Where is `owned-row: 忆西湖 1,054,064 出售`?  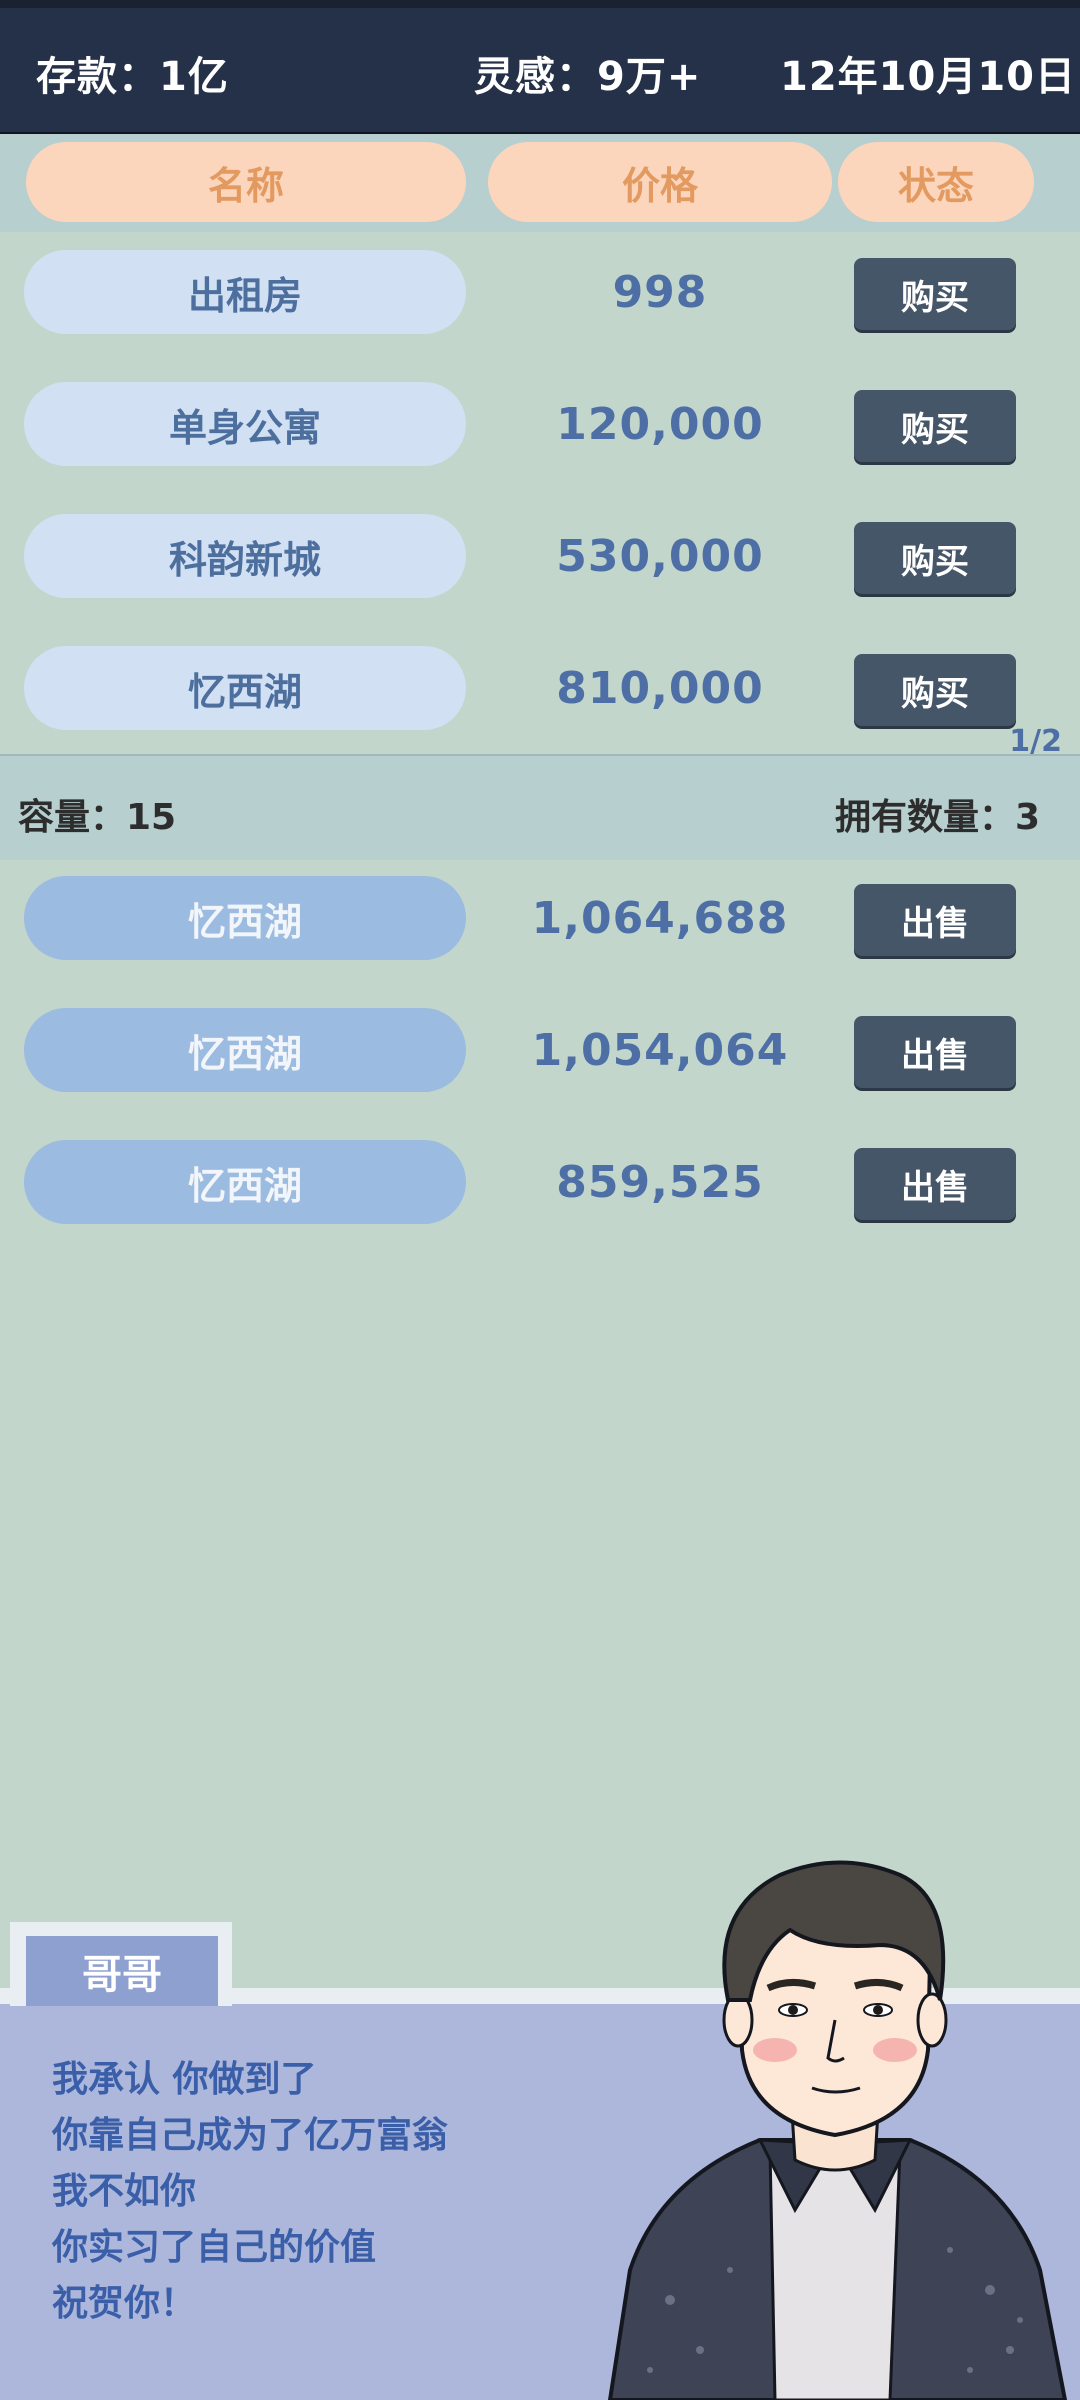 owned-row: 忆西湖 1,054,064 出售 is located at coordinates (540, 1056).